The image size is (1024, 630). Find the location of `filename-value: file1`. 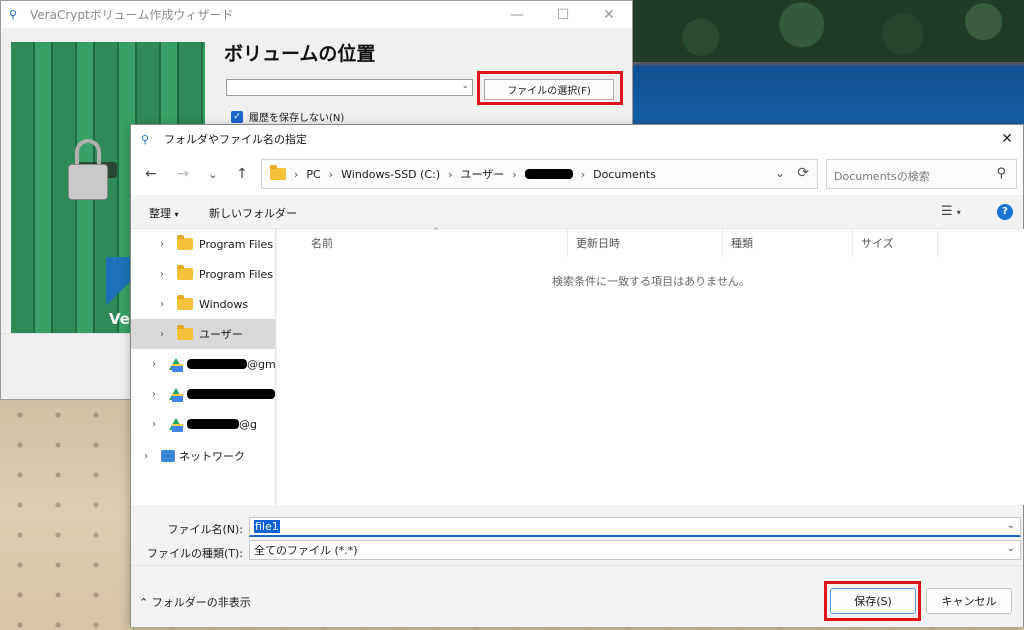

filename-value: file1 is located at coordinates (267, 526).